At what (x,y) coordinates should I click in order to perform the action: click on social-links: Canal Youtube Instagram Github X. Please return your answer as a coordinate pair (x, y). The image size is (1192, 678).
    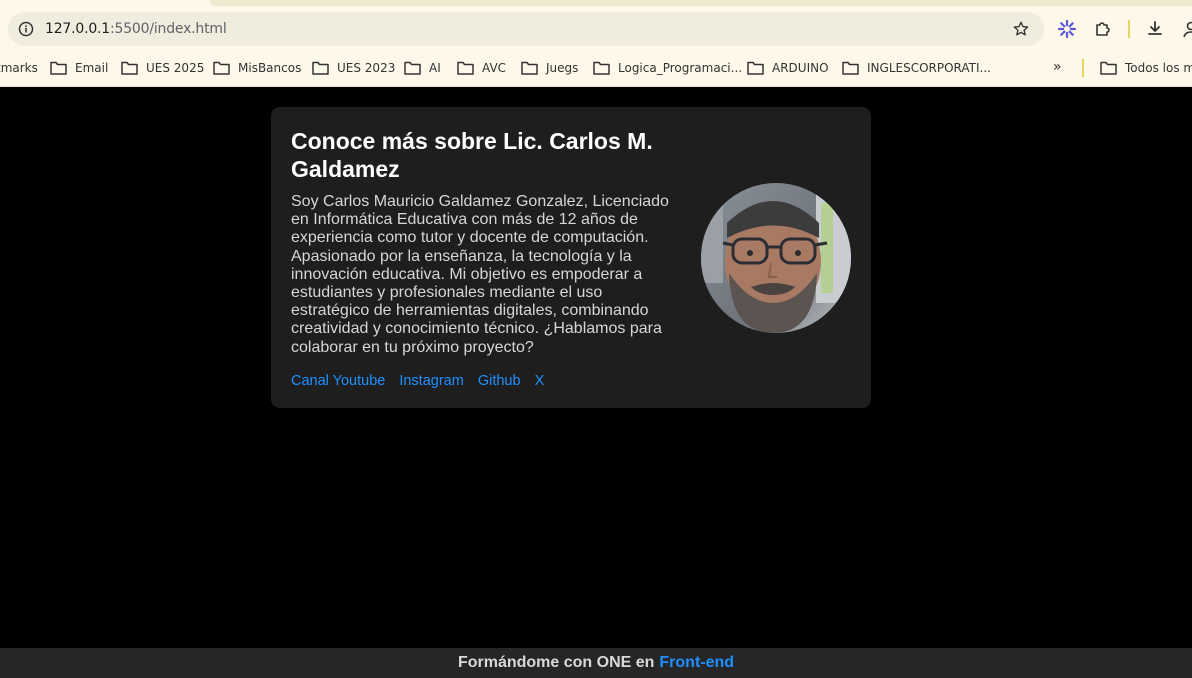
    Looking at the image, I should click on (488, 381).